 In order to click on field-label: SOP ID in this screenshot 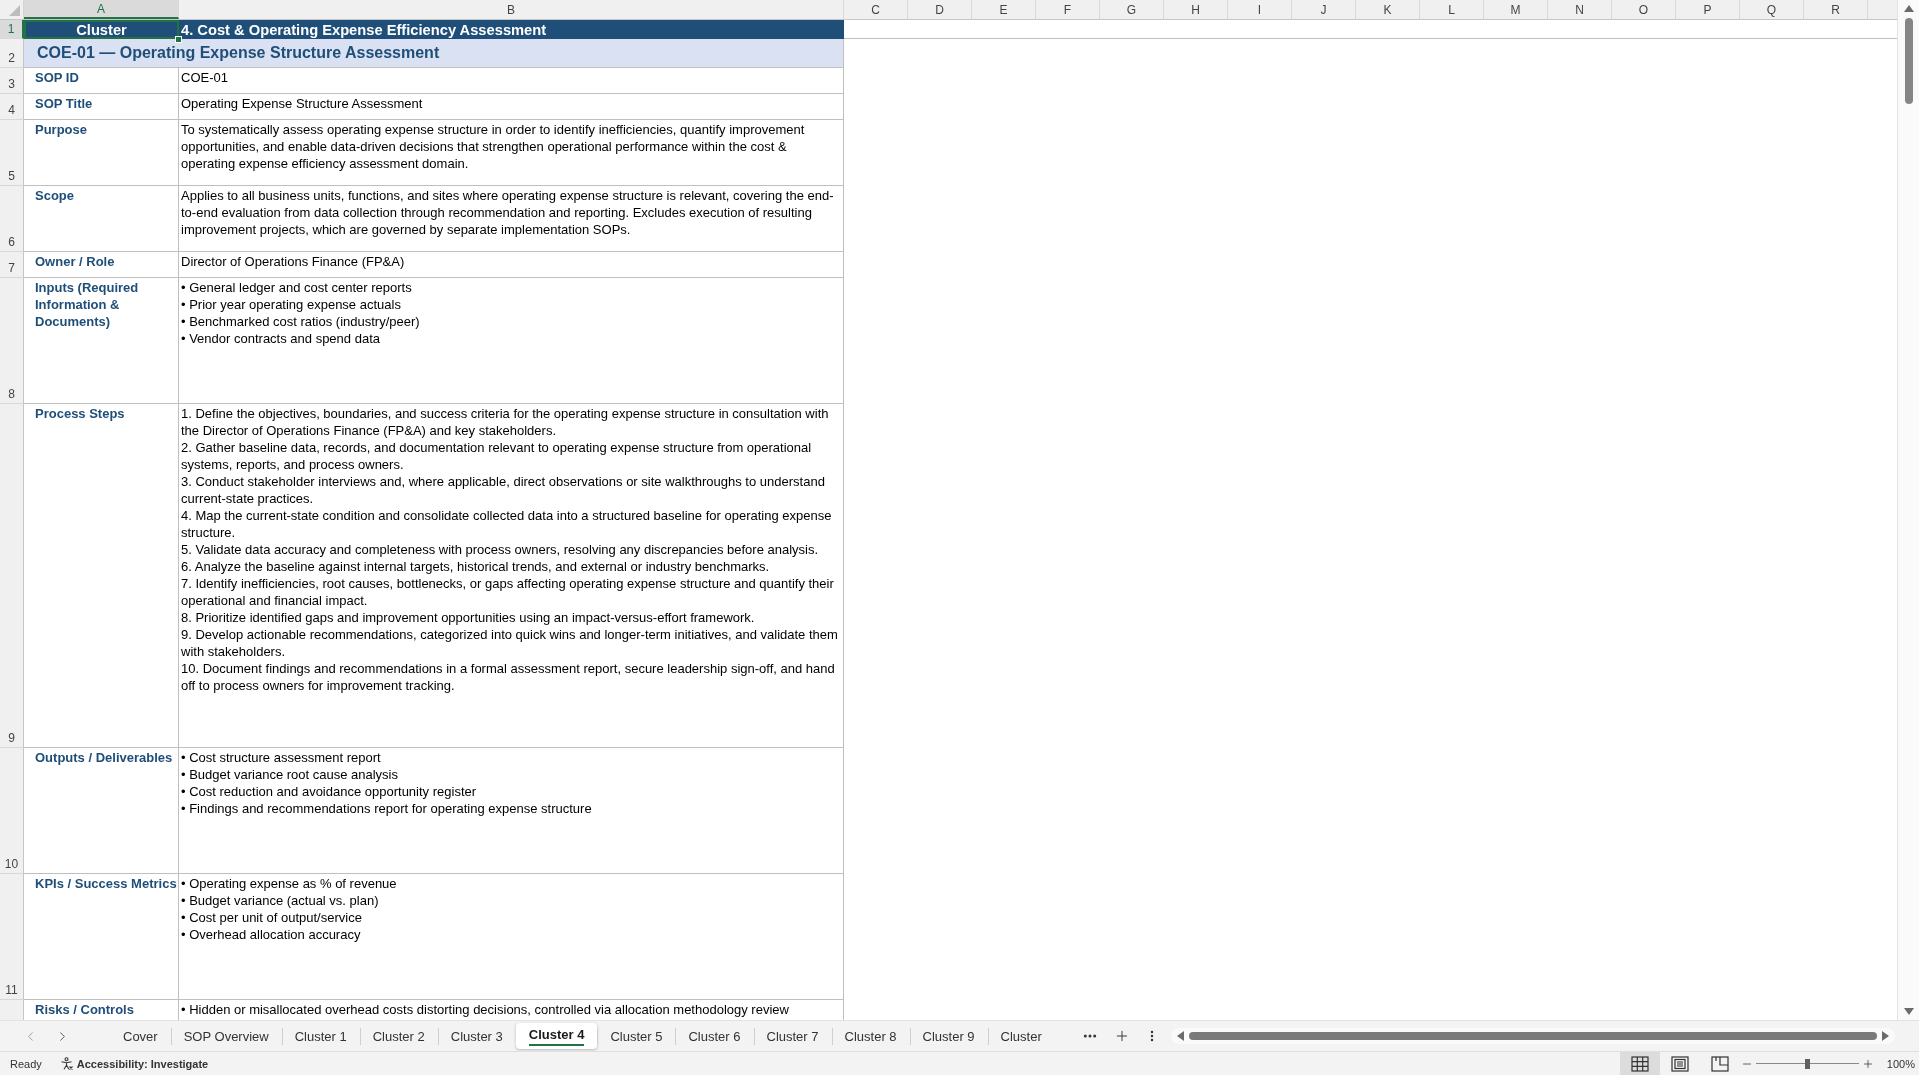, I will do `click(101, 81)`.